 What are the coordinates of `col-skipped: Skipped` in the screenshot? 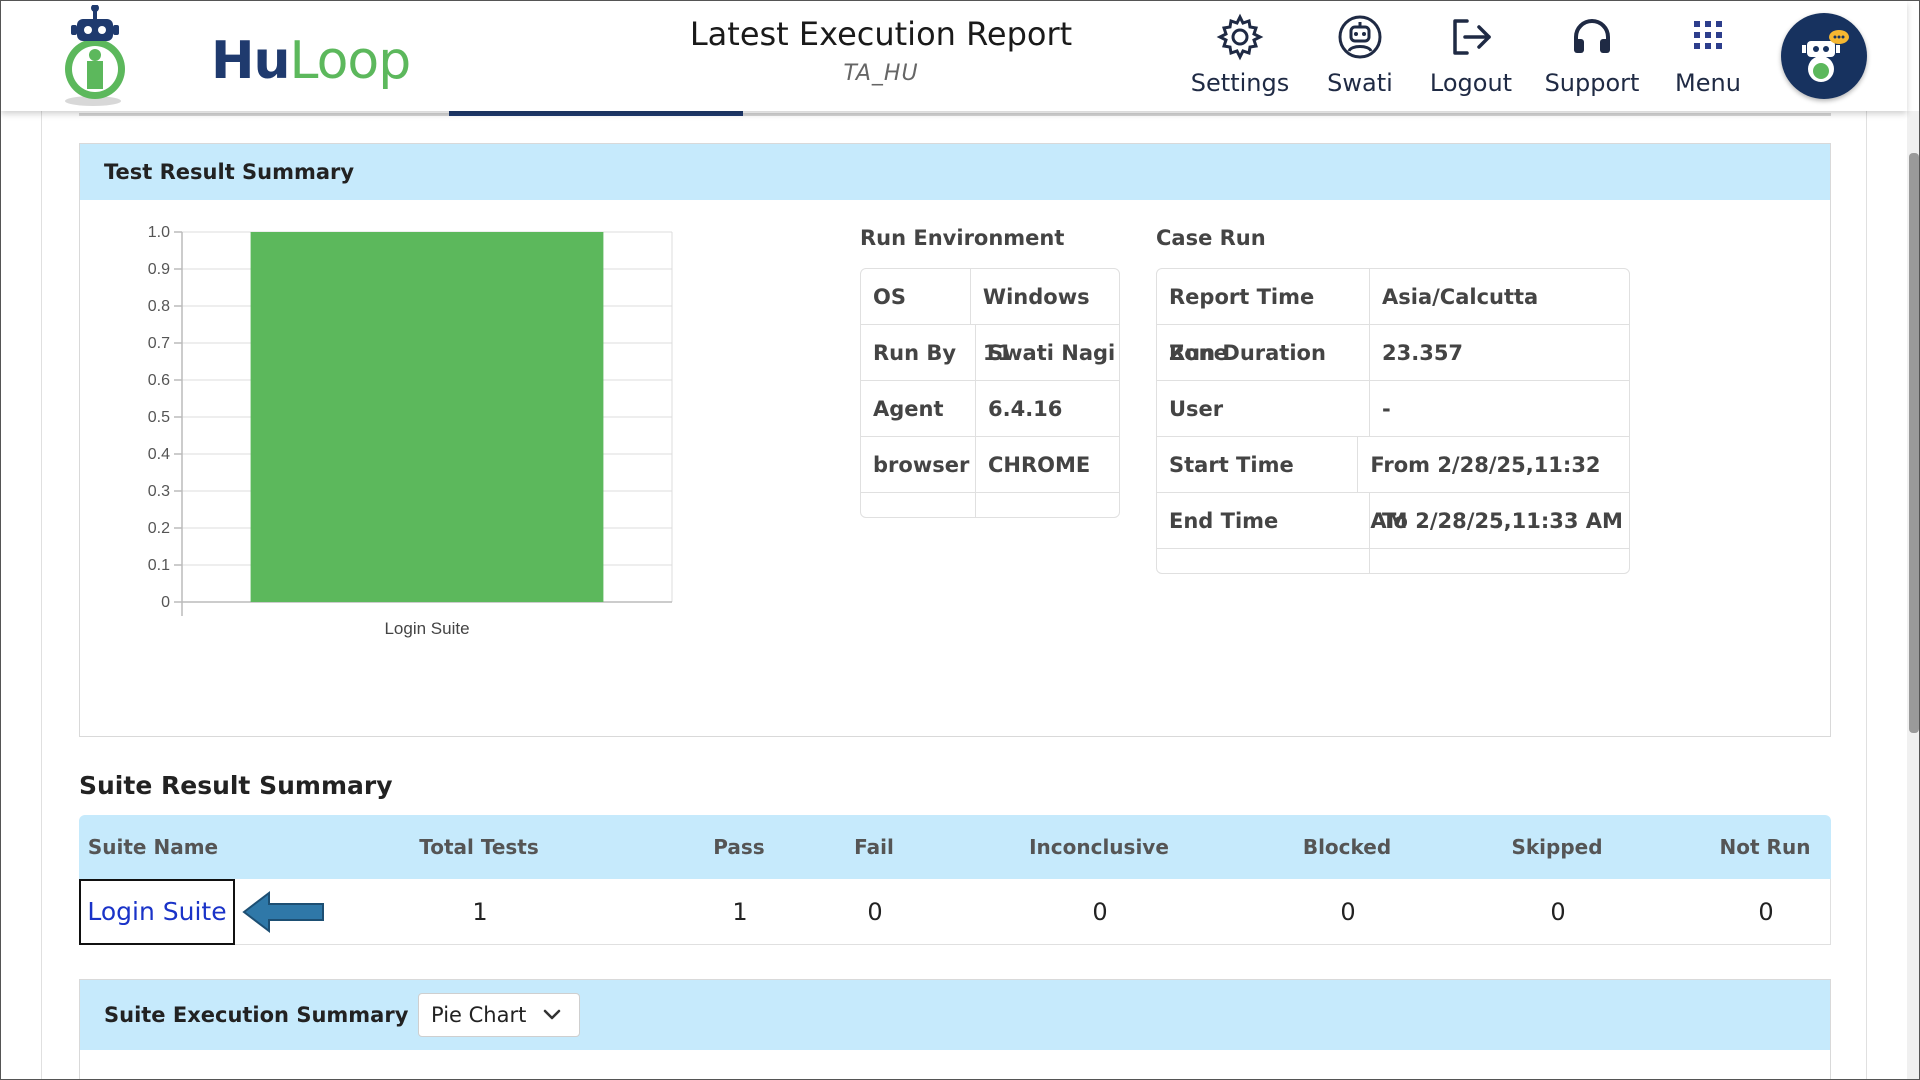 It's located at (1557, 847).